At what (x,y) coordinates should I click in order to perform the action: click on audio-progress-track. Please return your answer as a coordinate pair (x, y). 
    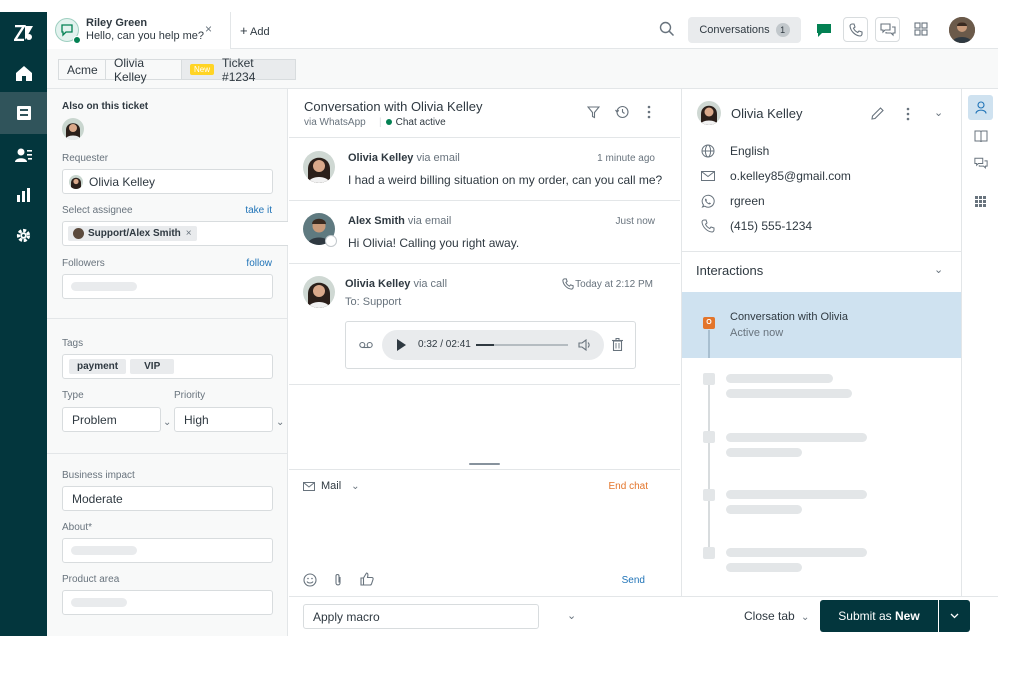
    Looking at the image, I should click on (522, 345).